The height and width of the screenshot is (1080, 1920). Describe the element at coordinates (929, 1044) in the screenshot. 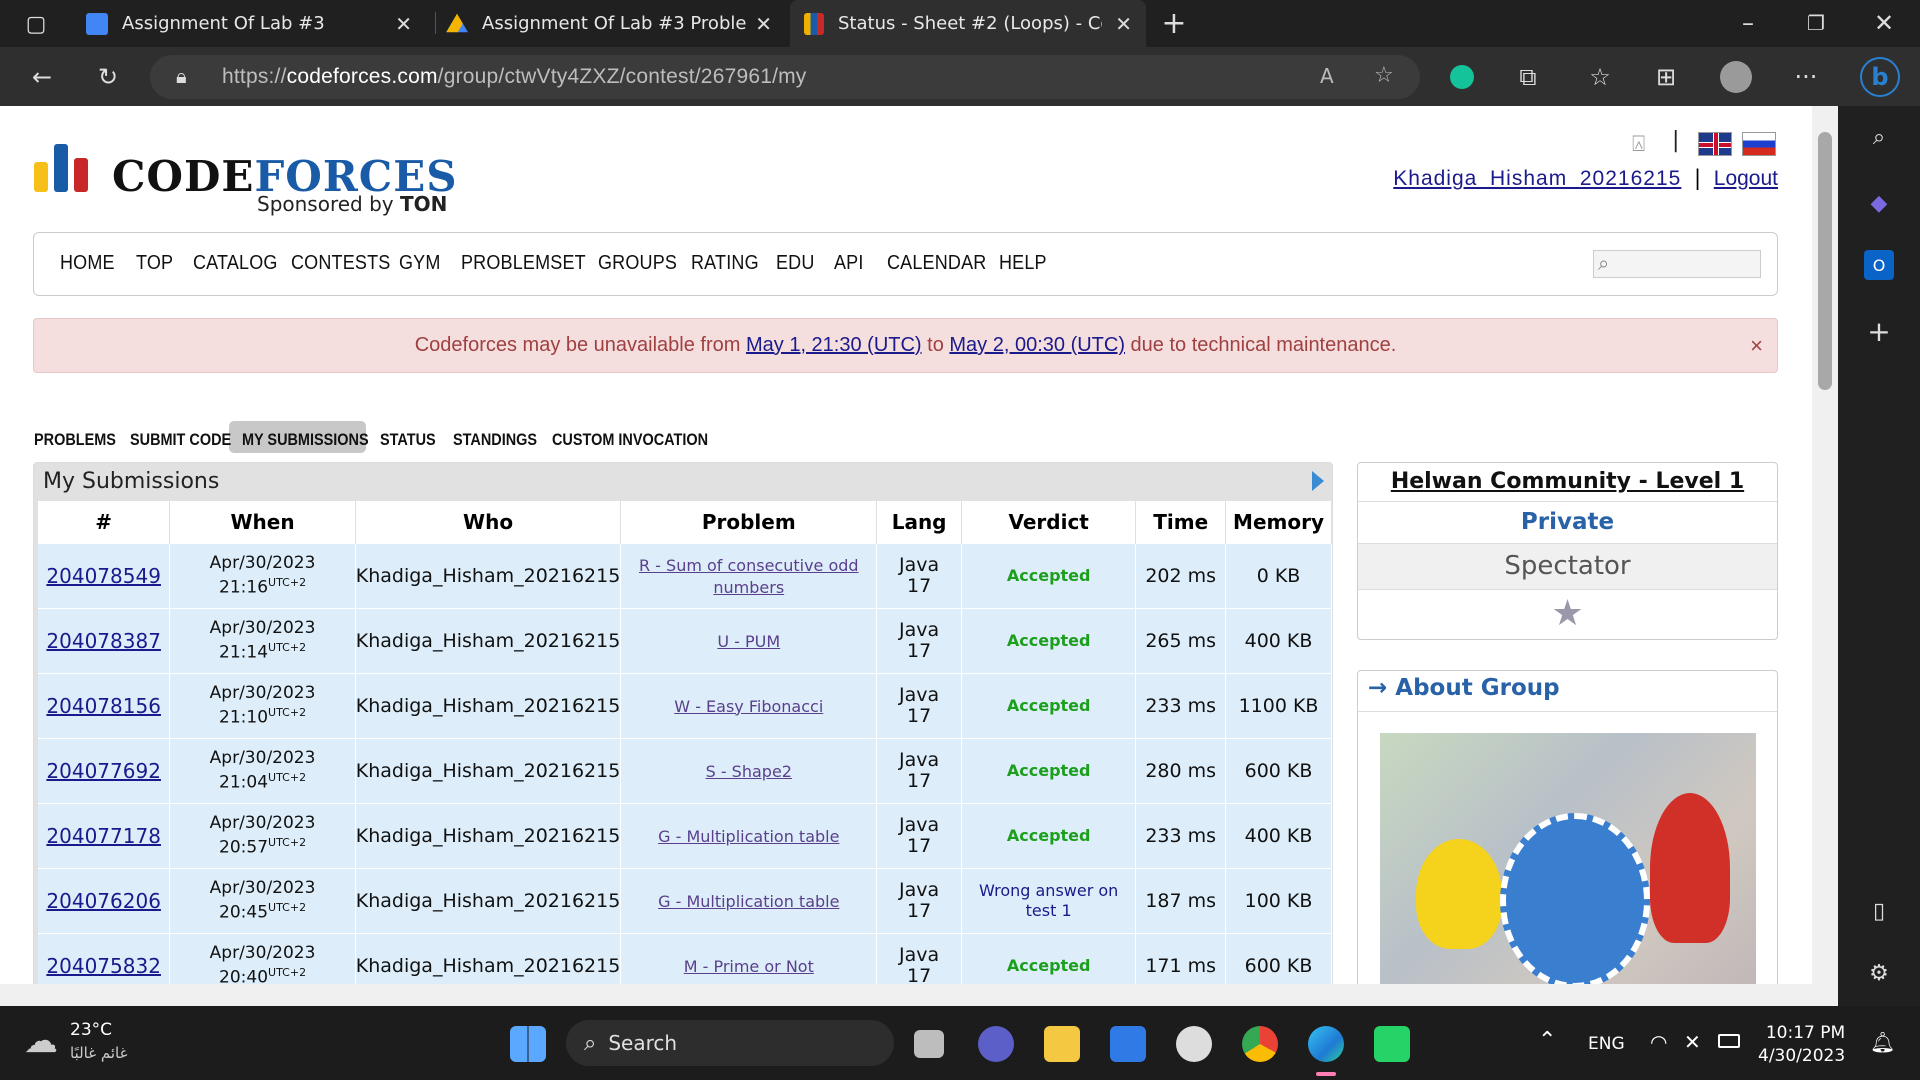

I see `task-view-icon` at that location.